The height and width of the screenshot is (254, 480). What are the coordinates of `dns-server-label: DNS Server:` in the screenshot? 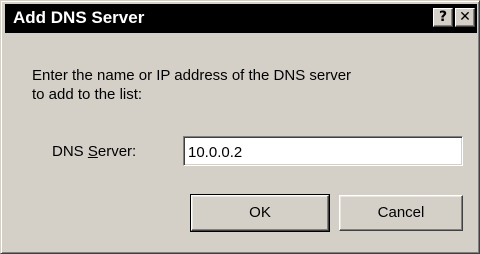 It's located at (94, 151).